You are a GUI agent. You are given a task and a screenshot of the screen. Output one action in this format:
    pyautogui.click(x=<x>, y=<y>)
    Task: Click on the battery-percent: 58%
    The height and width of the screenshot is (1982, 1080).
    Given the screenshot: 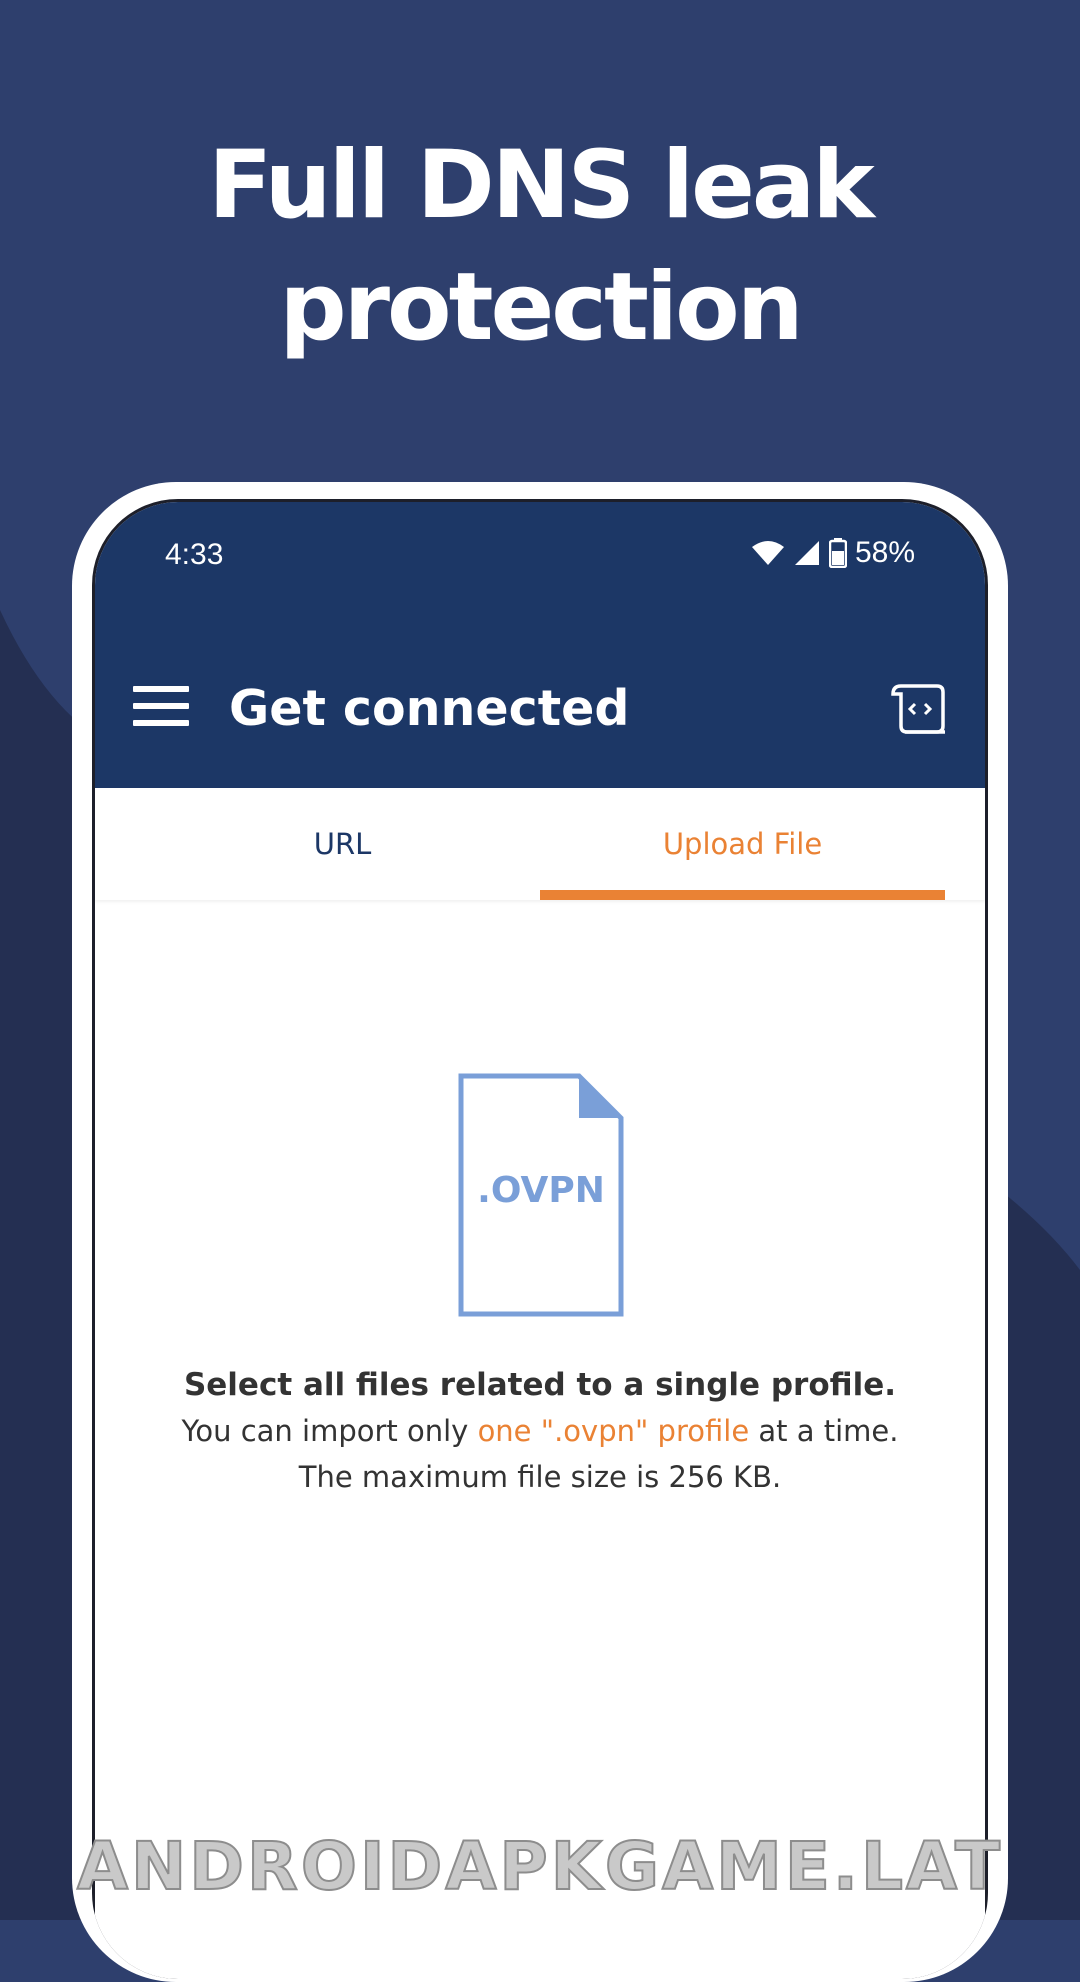 What is the action you would take?
    pyautogui.click(x=884, y=552)
    